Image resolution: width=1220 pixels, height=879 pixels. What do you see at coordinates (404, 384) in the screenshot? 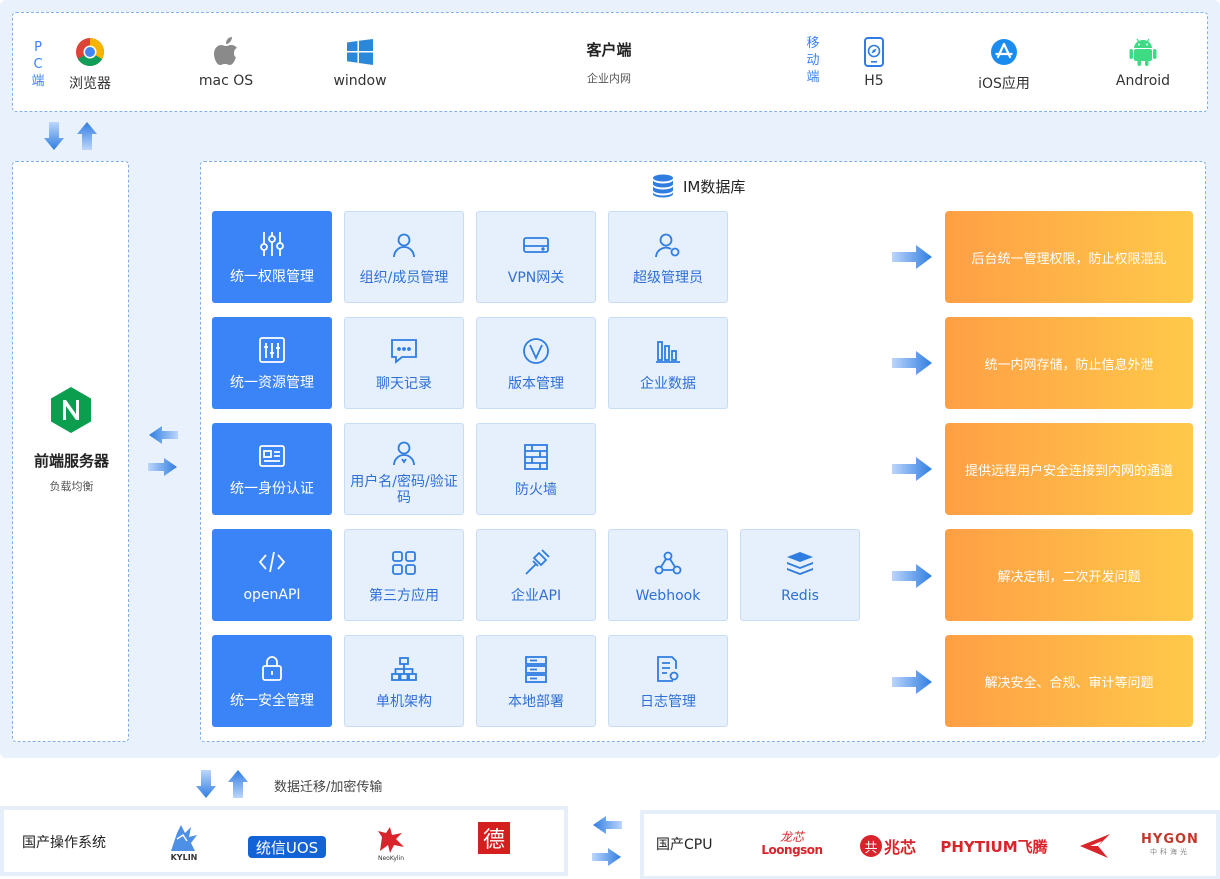
I see `cell-label: 聊天记录` at bounding box center [404, 384].